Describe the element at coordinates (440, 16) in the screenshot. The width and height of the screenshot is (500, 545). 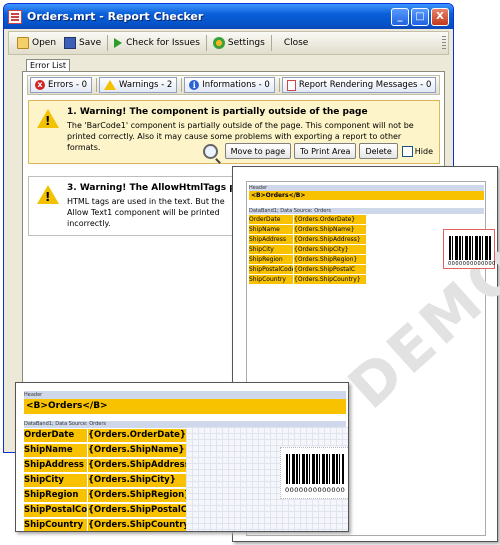
I see `close-window-button: X` at that location.